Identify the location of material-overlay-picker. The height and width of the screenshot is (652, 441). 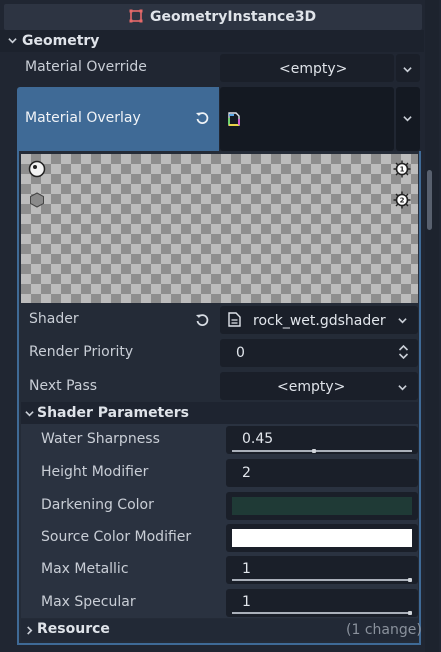
(307, 119).